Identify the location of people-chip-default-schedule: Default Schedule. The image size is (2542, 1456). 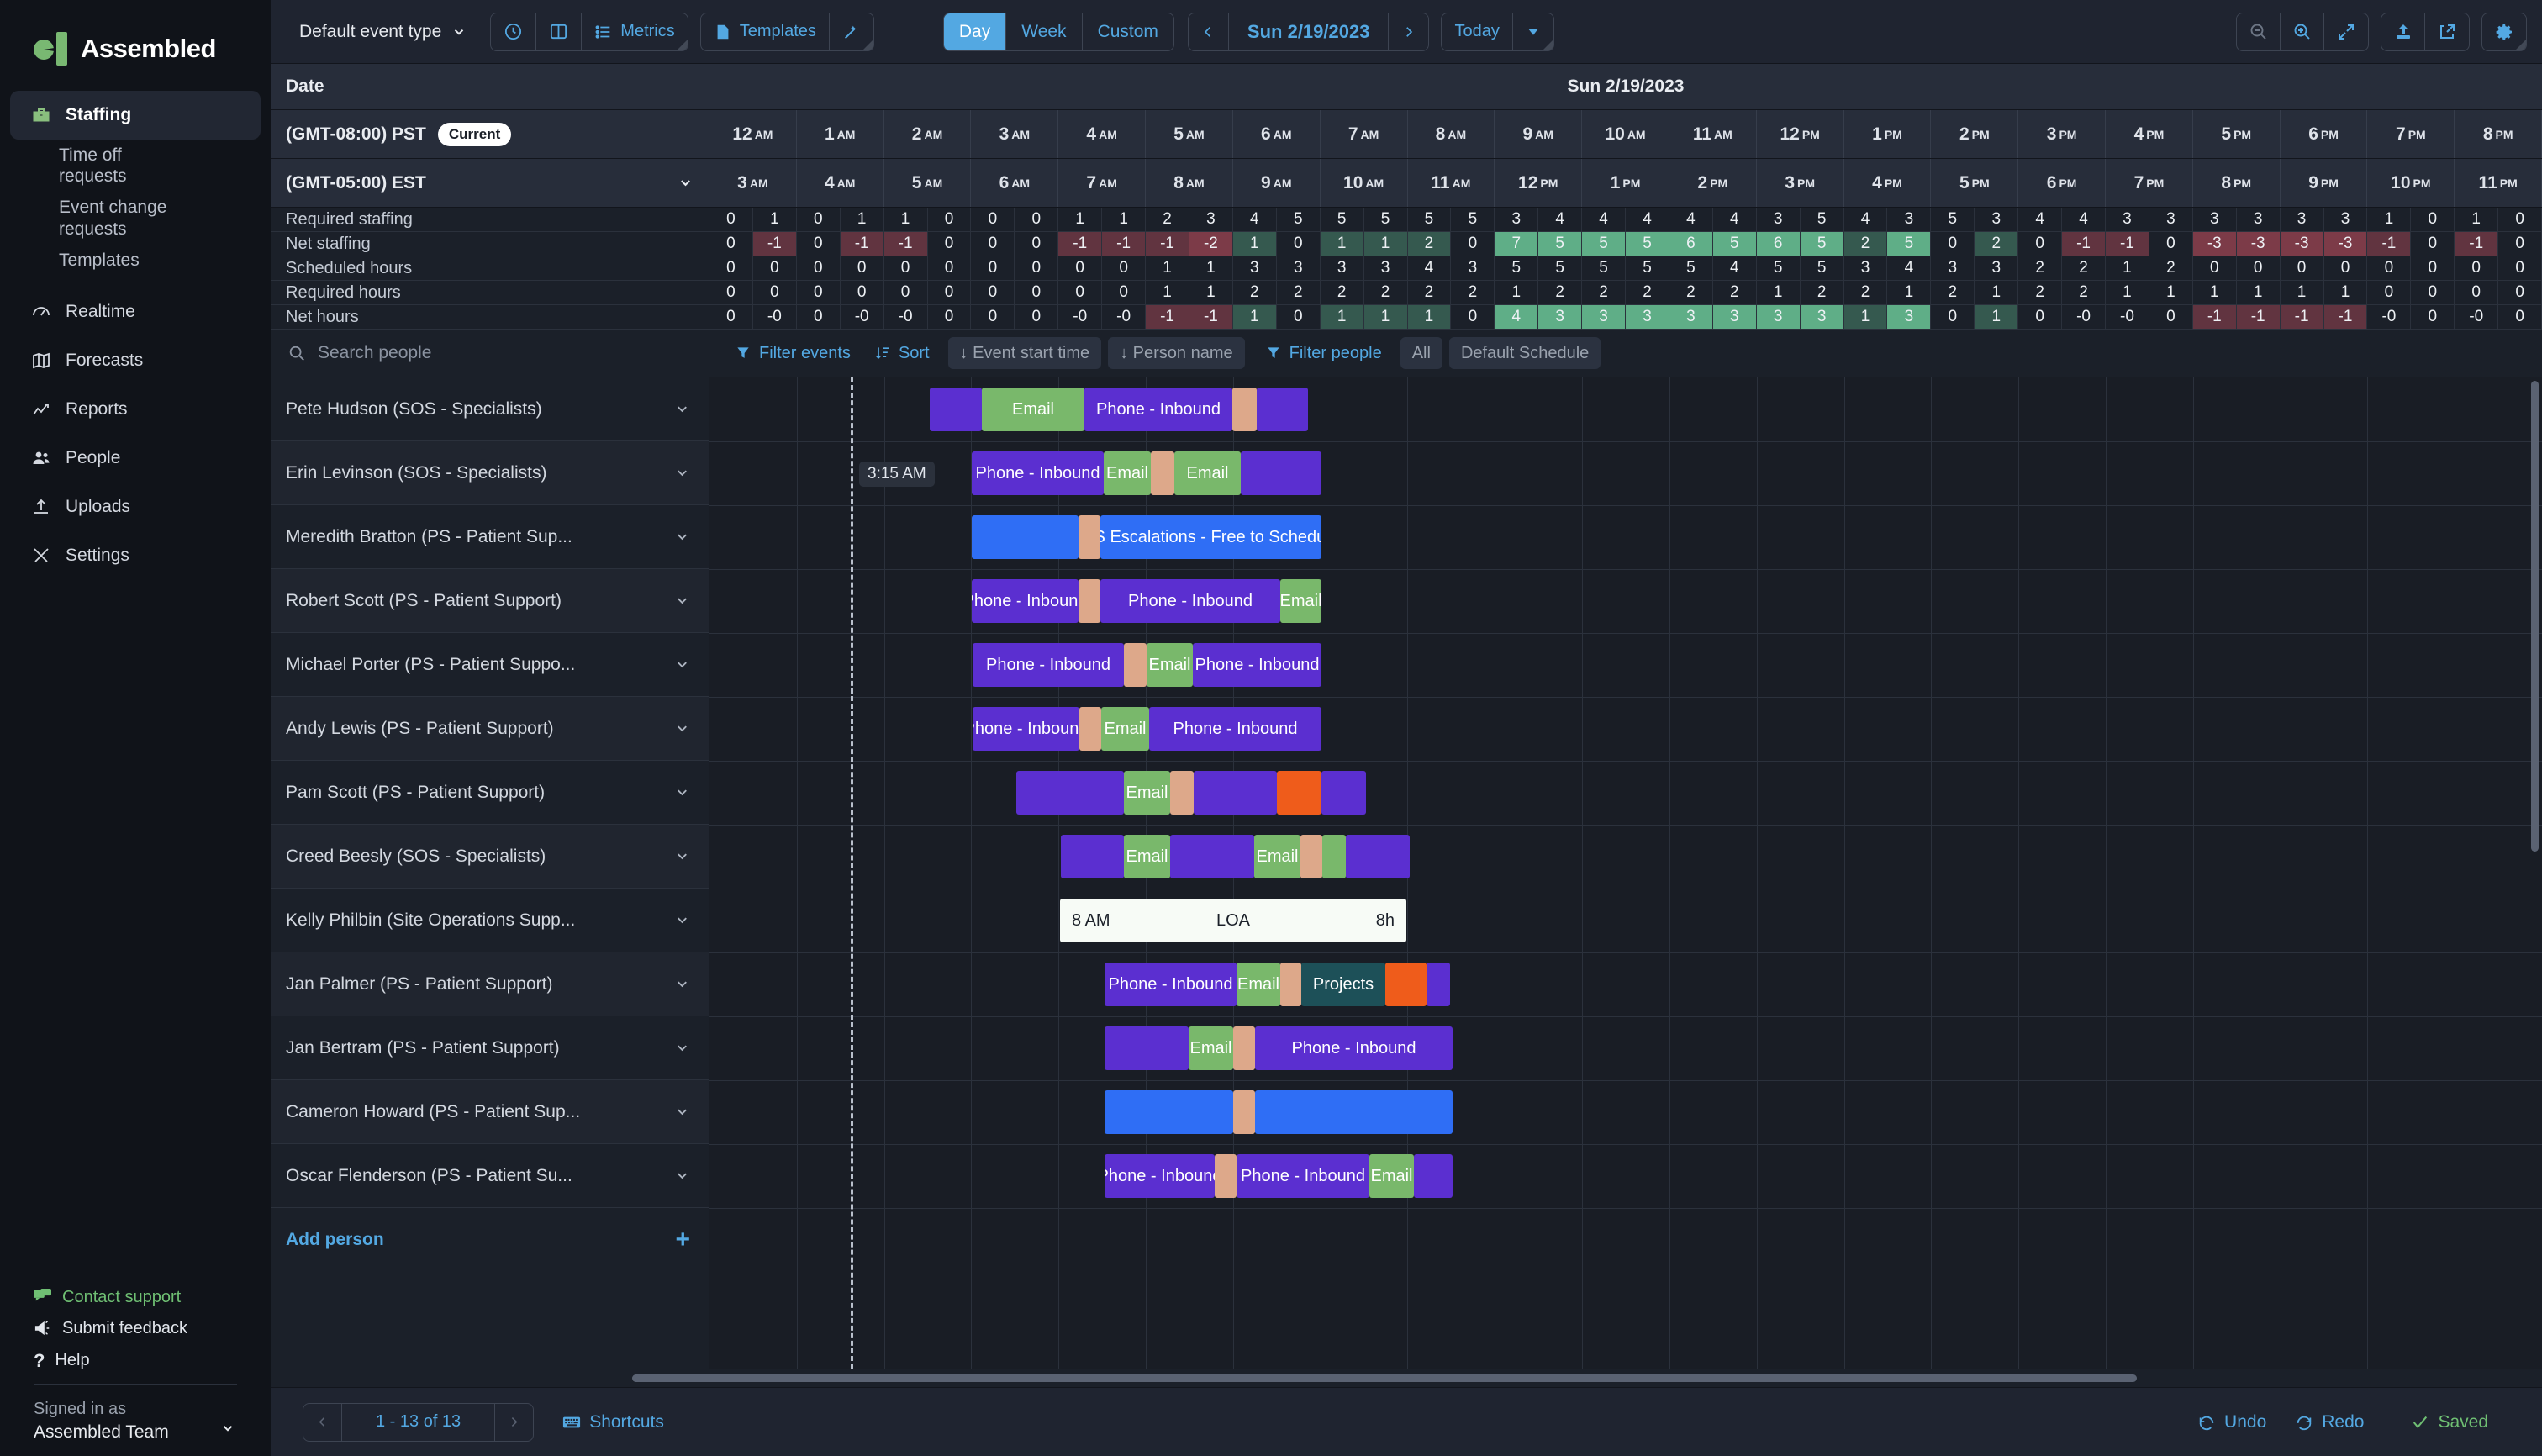
(1524, 353).